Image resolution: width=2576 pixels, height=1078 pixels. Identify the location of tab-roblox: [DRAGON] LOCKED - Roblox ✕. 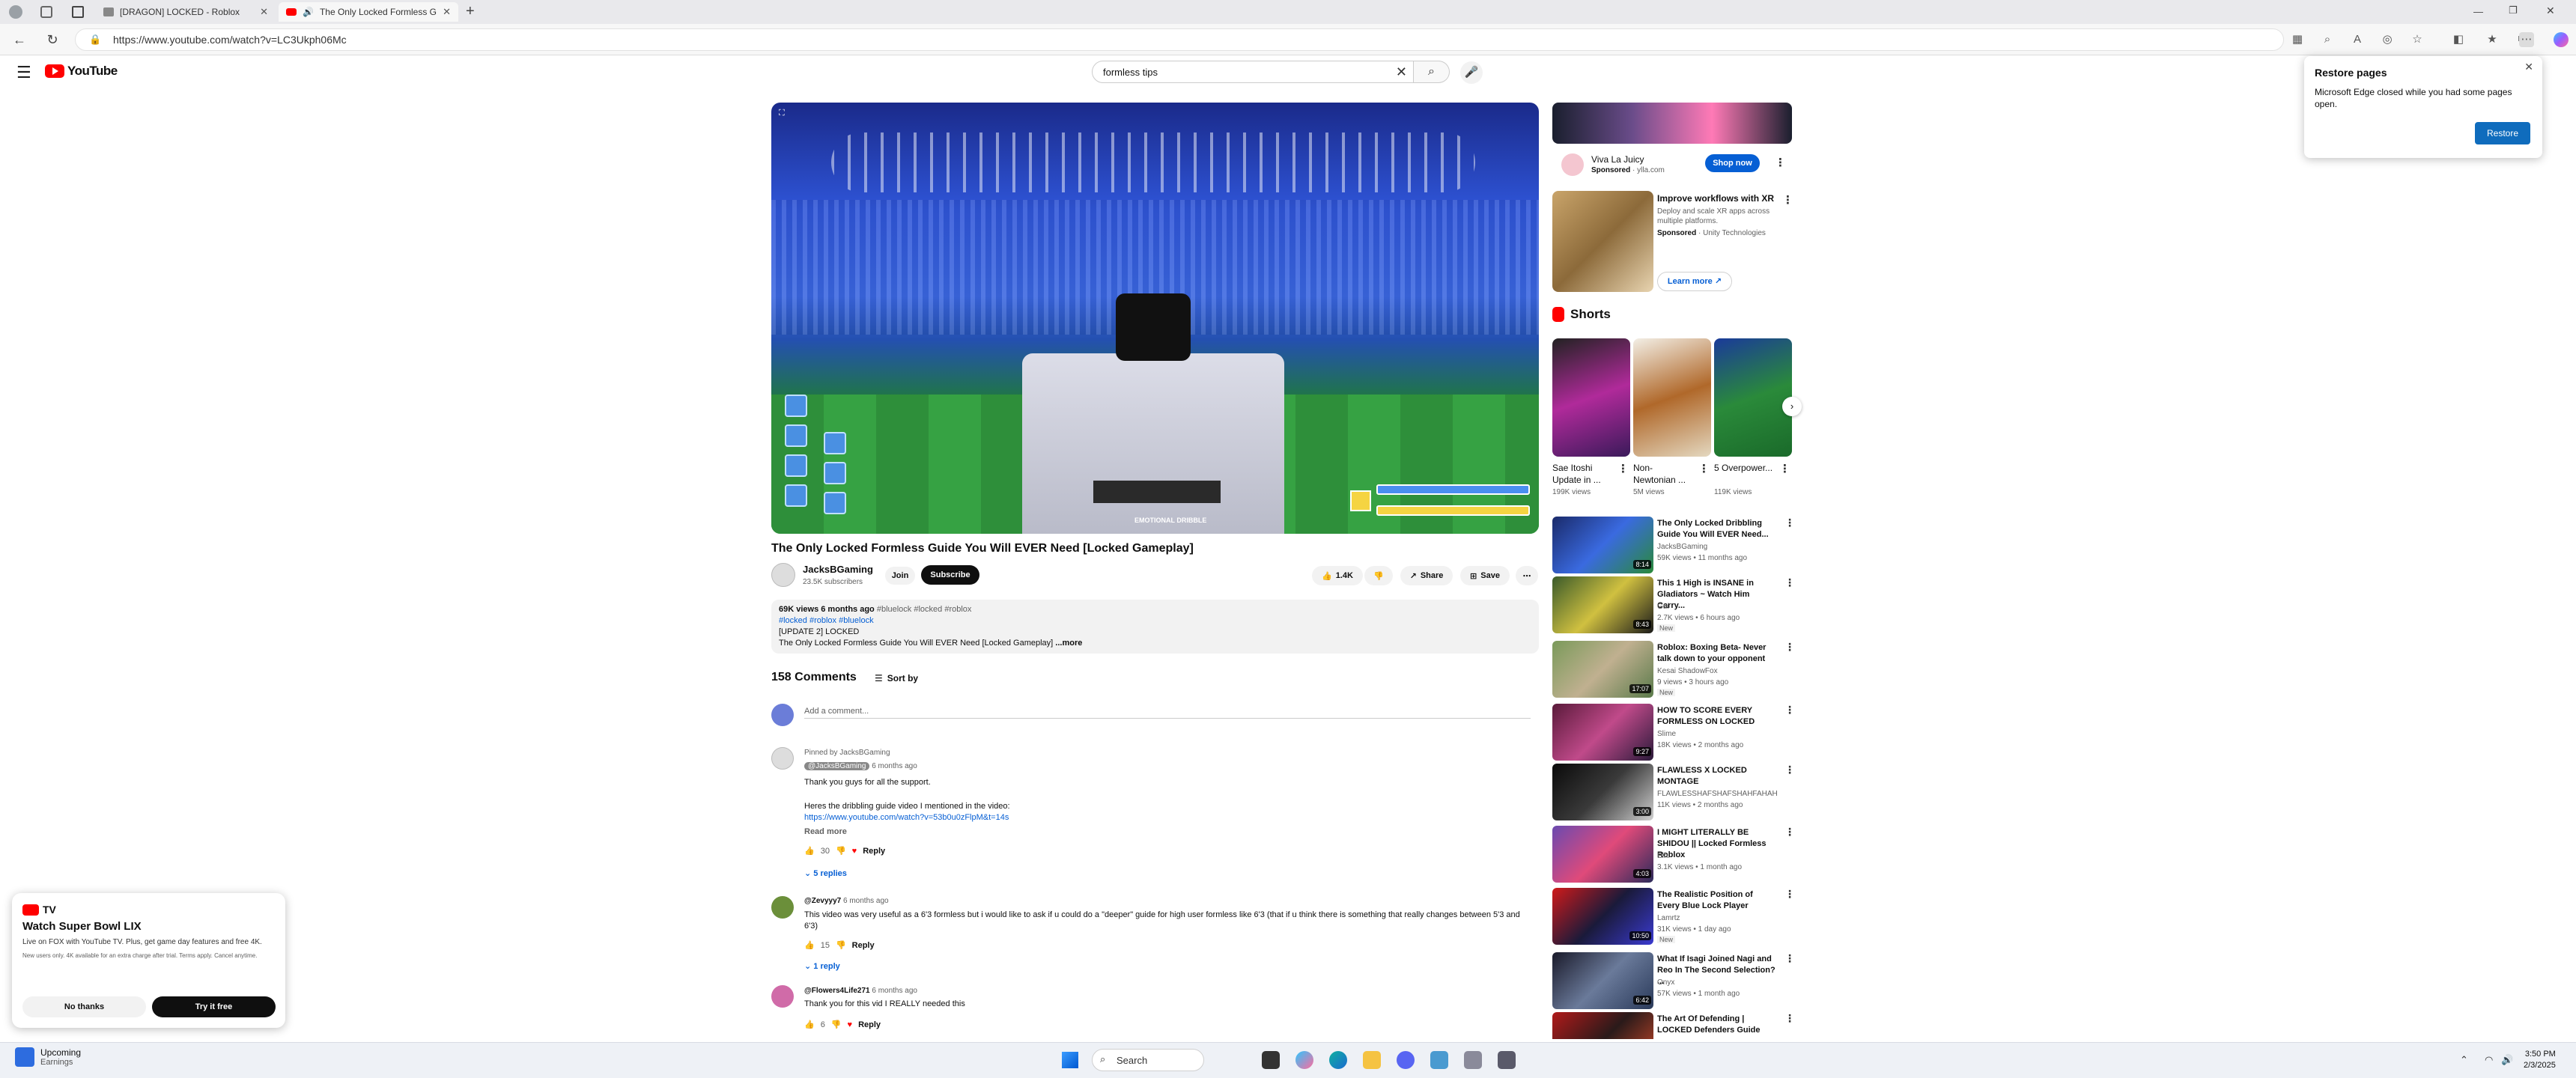
(186, 12).